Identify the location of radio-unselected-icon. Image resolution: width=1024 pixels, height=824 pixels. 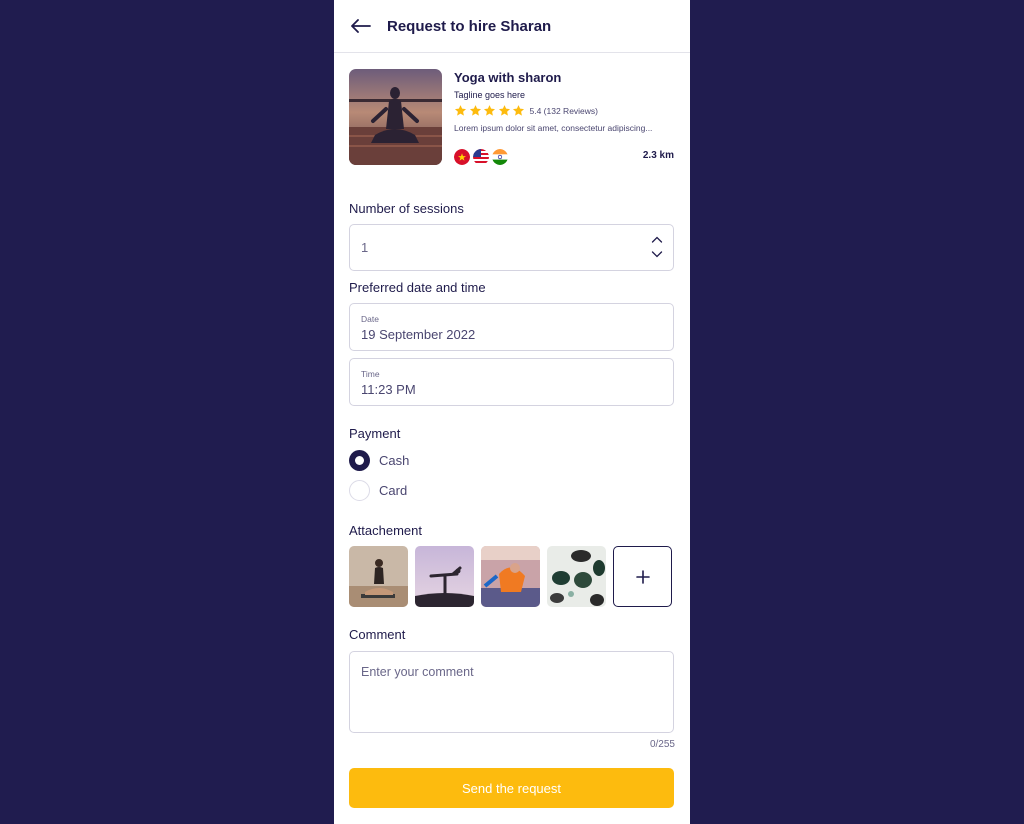
(359, 490).